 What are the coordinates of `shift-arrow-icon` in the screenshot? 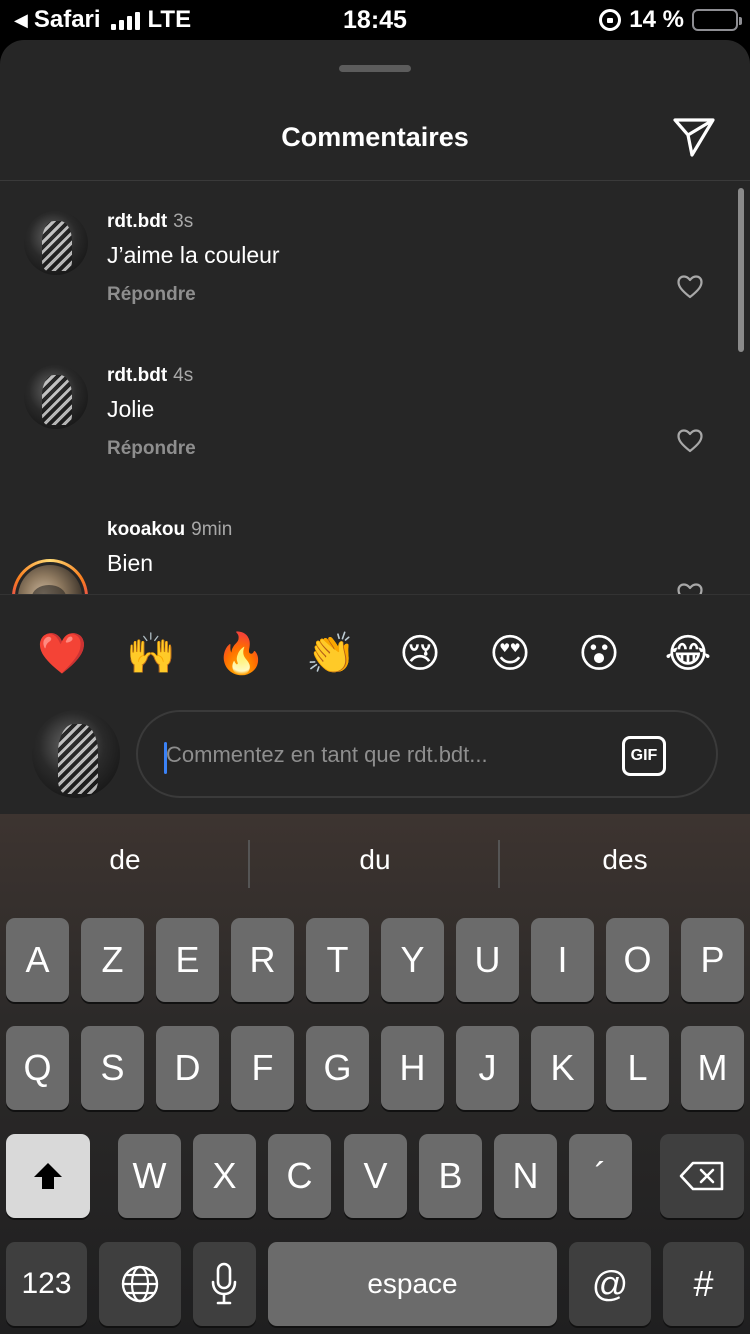 It's located at (48, 1176).